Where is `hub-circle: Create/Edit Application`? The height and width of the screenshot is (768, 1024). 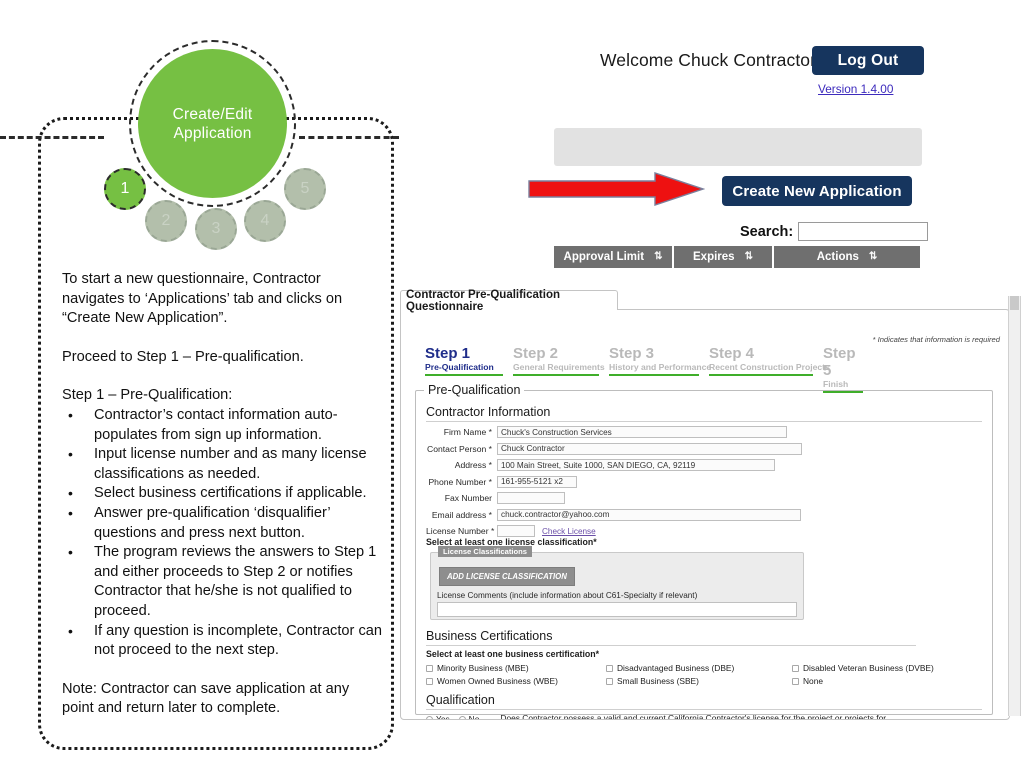 hub-circle: Create/Edit Application is located at coordinates (212, 123).